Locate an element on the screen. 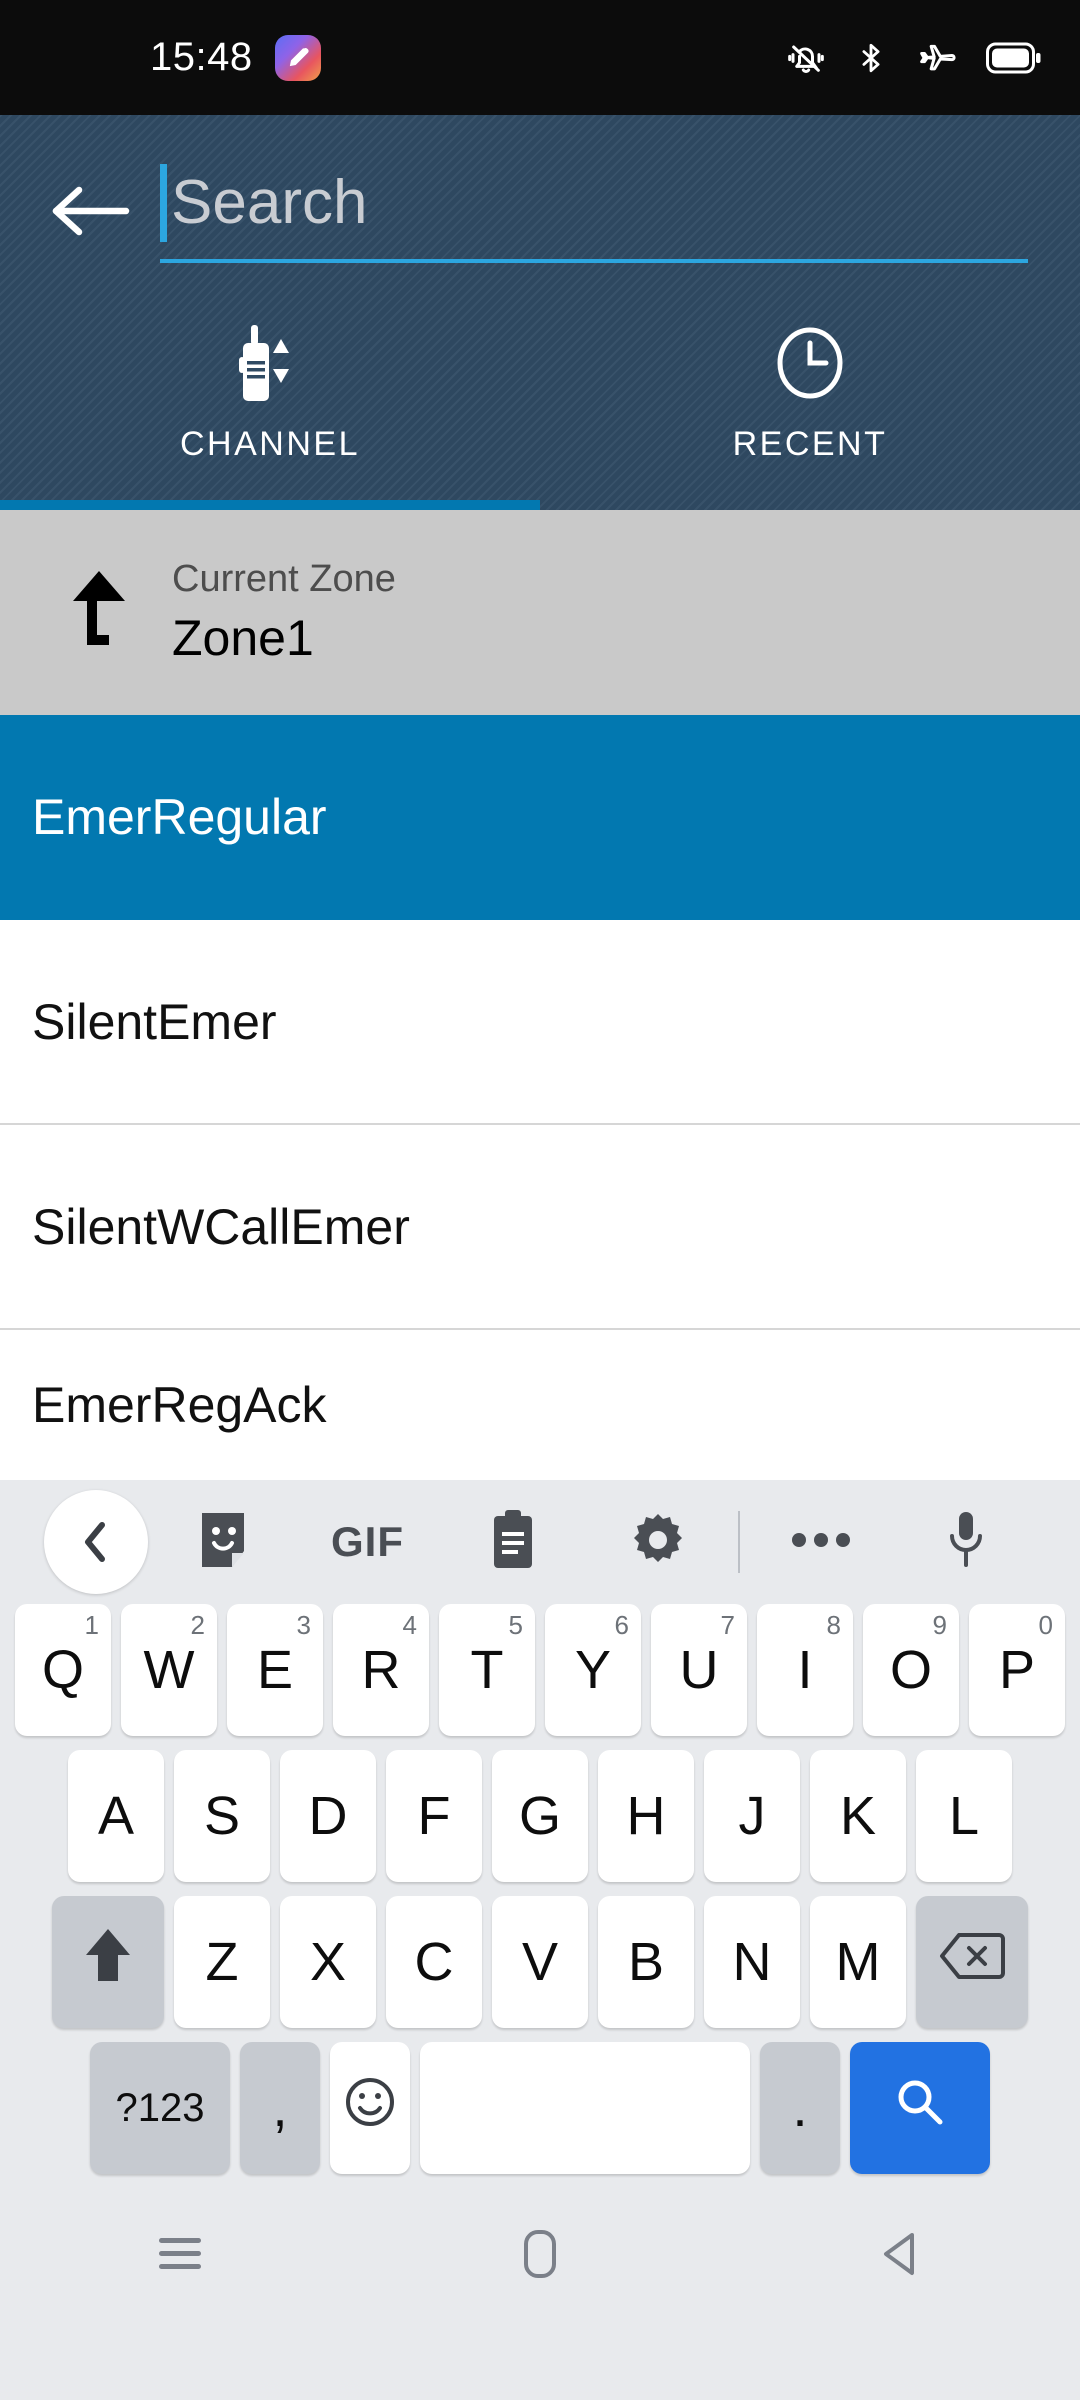 The width and height of the screenshot is (1080, 2400). tab-channel: CHANNEL is located at coordinates (270, 402).